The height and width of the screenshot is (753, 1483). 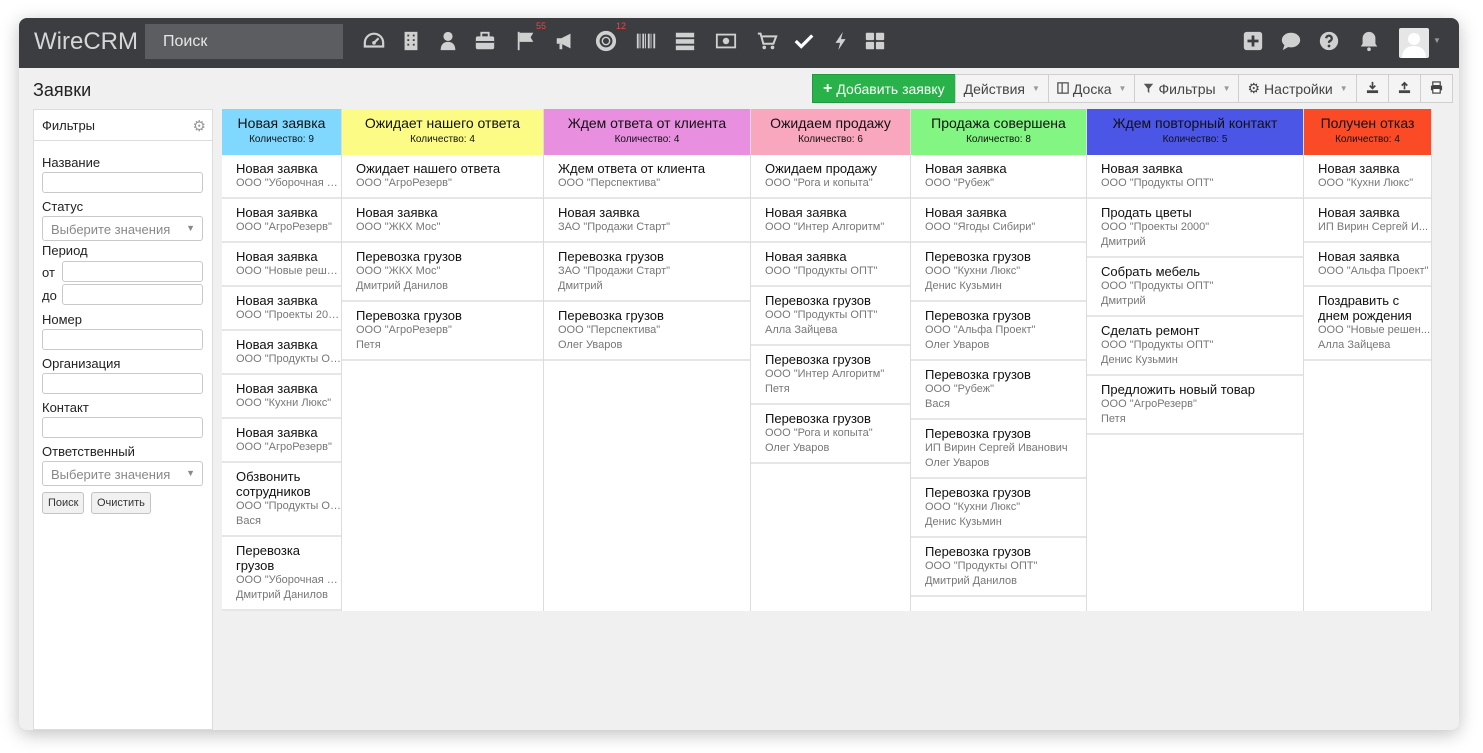 What do you see at coordinates (610, 37) in the screenshot?
I see `lifebuoy-icon: 12` at bounding box center [610, 37].